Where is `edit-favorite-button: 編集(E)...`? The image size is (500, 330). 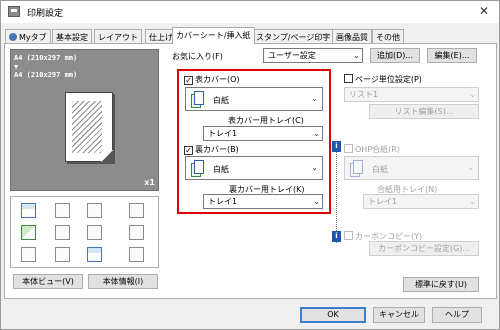 edit-favorite-button: 編集(E)... is located at coordinates (452, 55).